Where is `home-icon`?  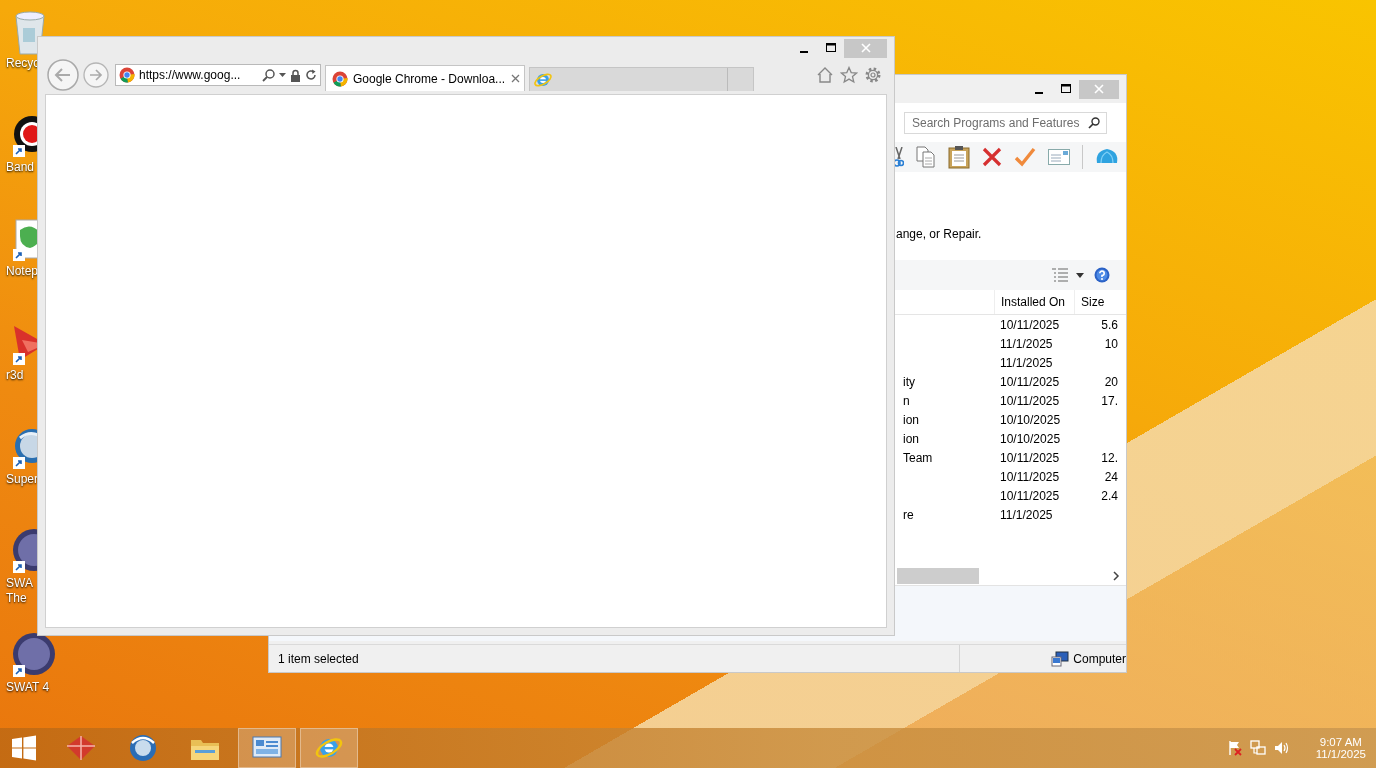
home-icon is located at coordinates (825, 75).